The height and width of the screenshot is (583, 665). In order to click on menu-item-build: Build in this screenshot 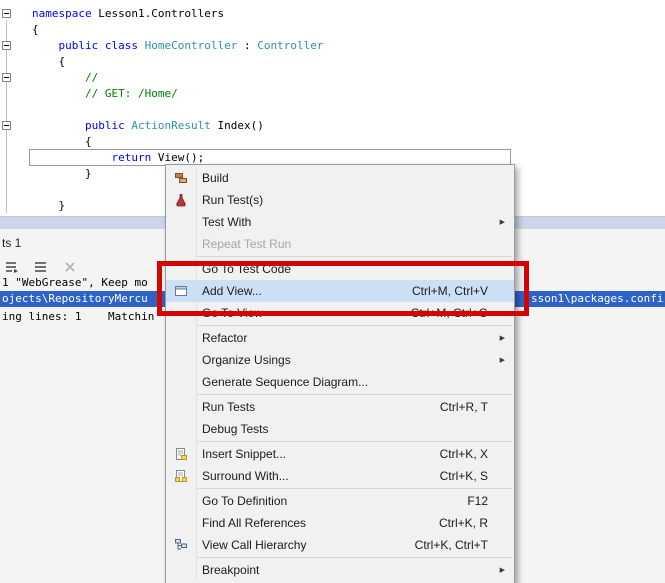, I will do `click(340, 178)`.